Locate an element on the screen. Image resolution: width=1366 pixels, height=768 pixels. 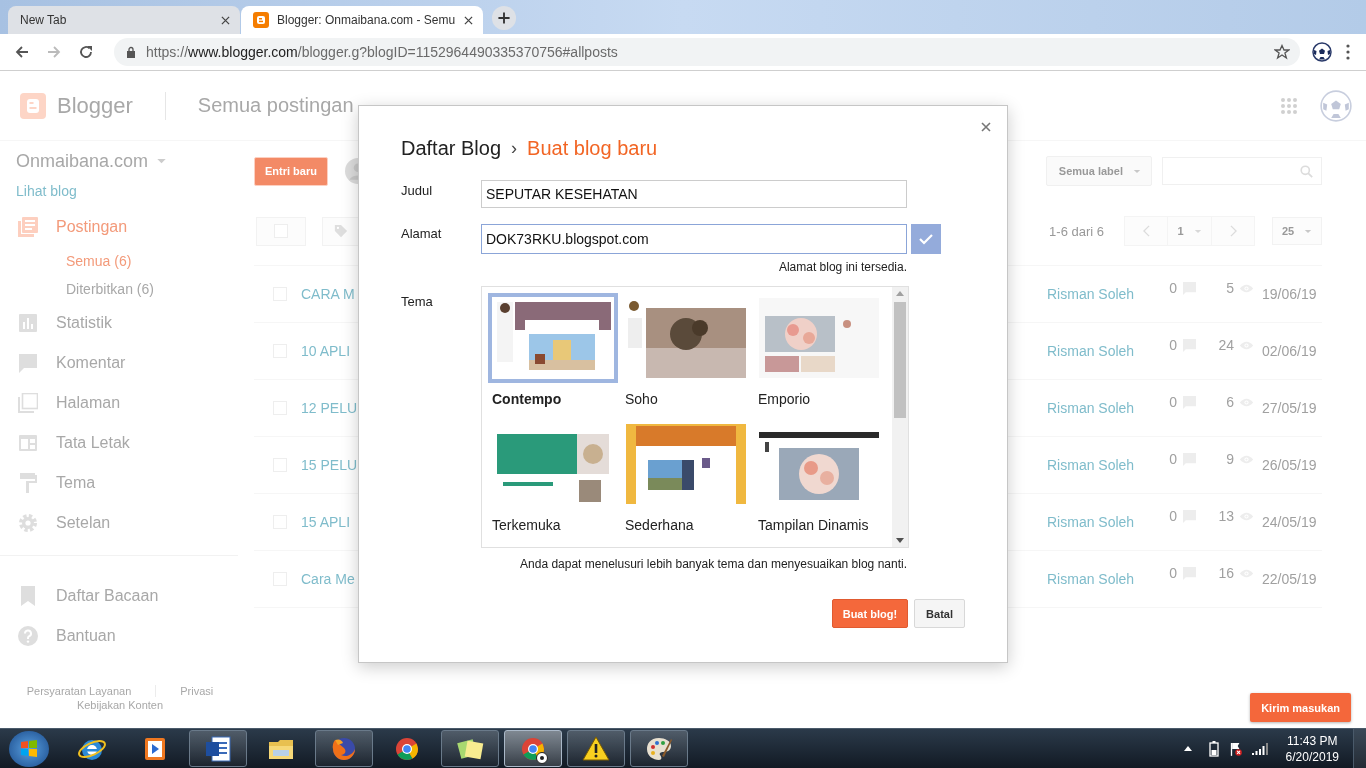
title-input: SEPUTAR KESEHATAN is located at coordinates (694, 194).